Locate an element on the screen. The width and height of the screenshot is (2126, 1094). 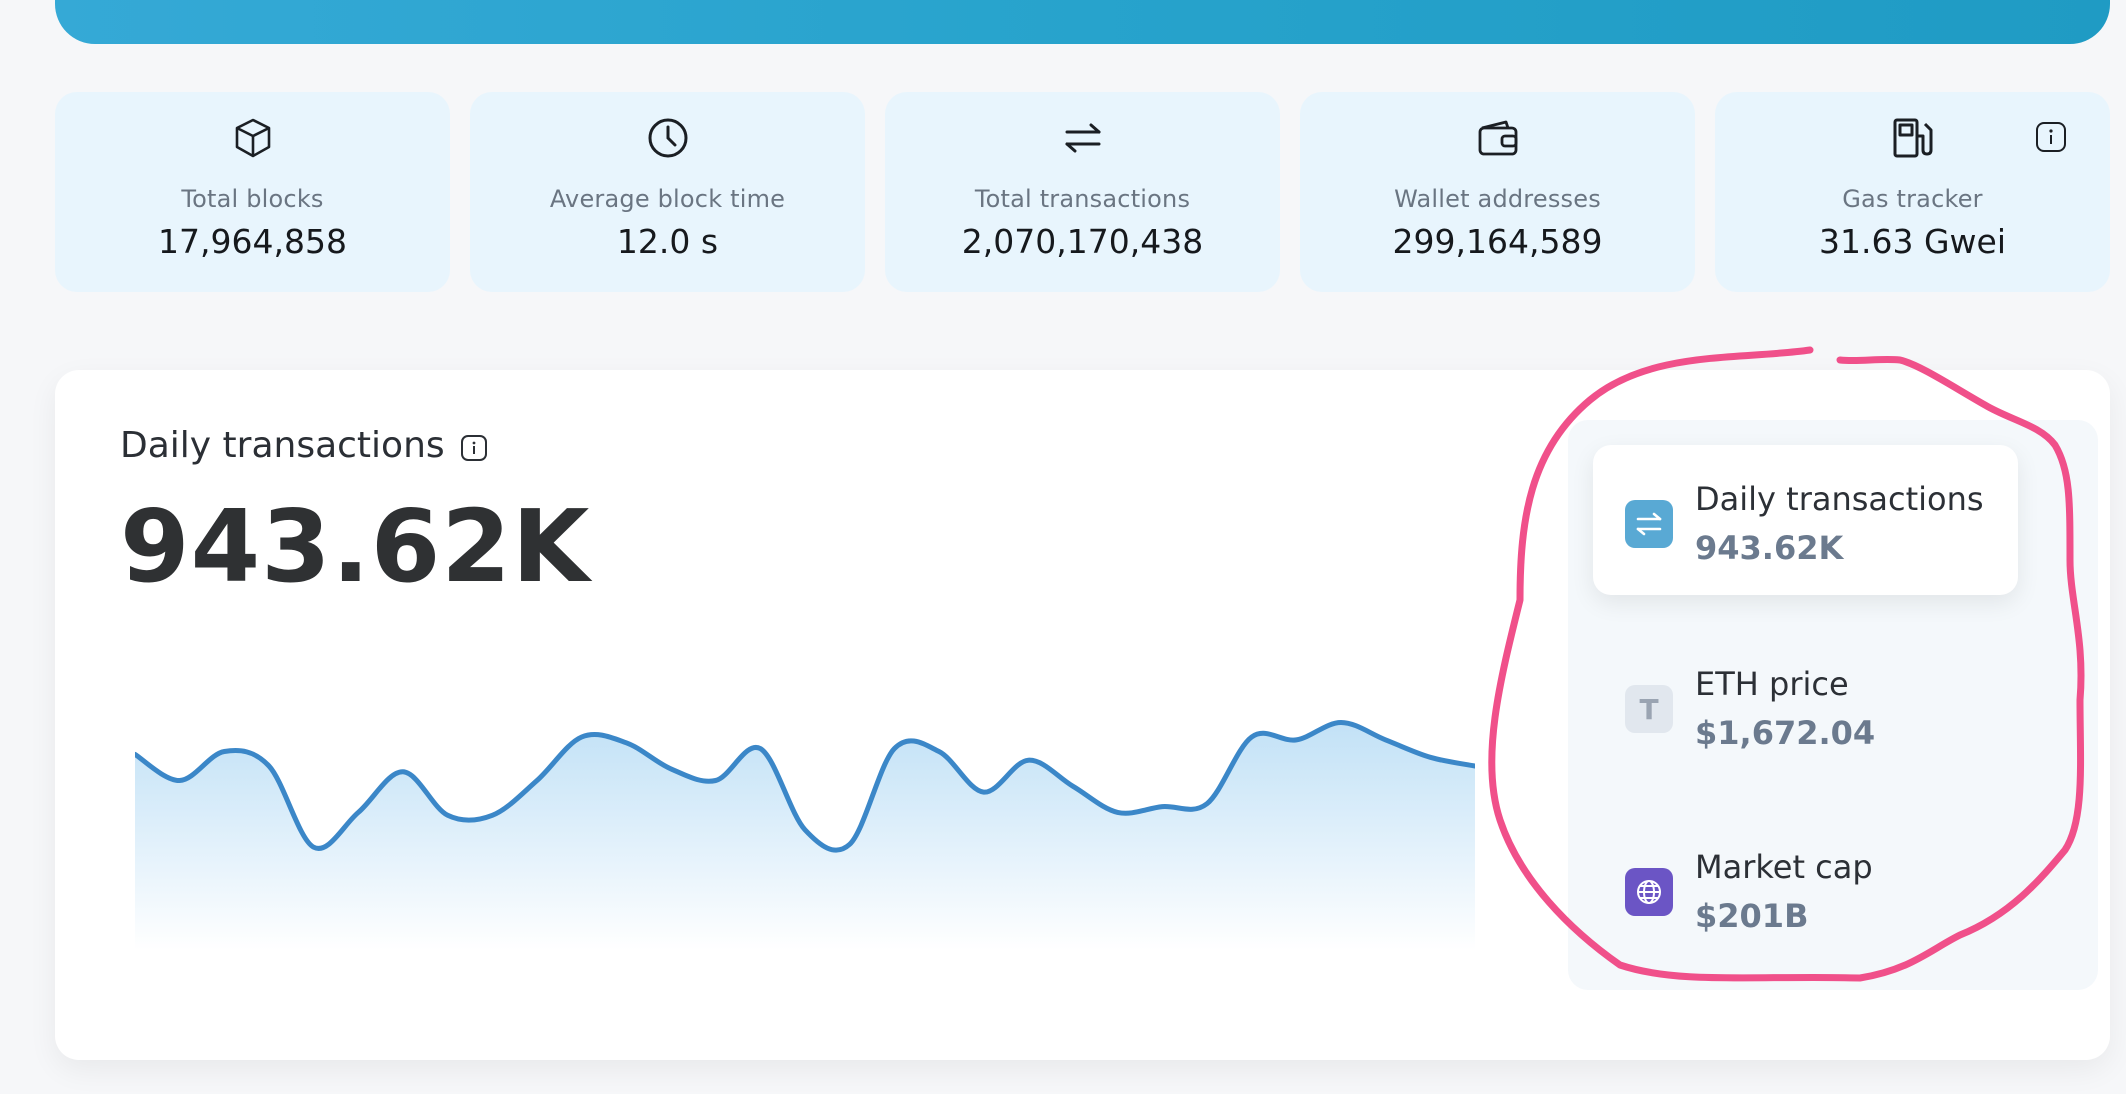
stat-label: Gas tracker is located at coordinates (1912, 199).